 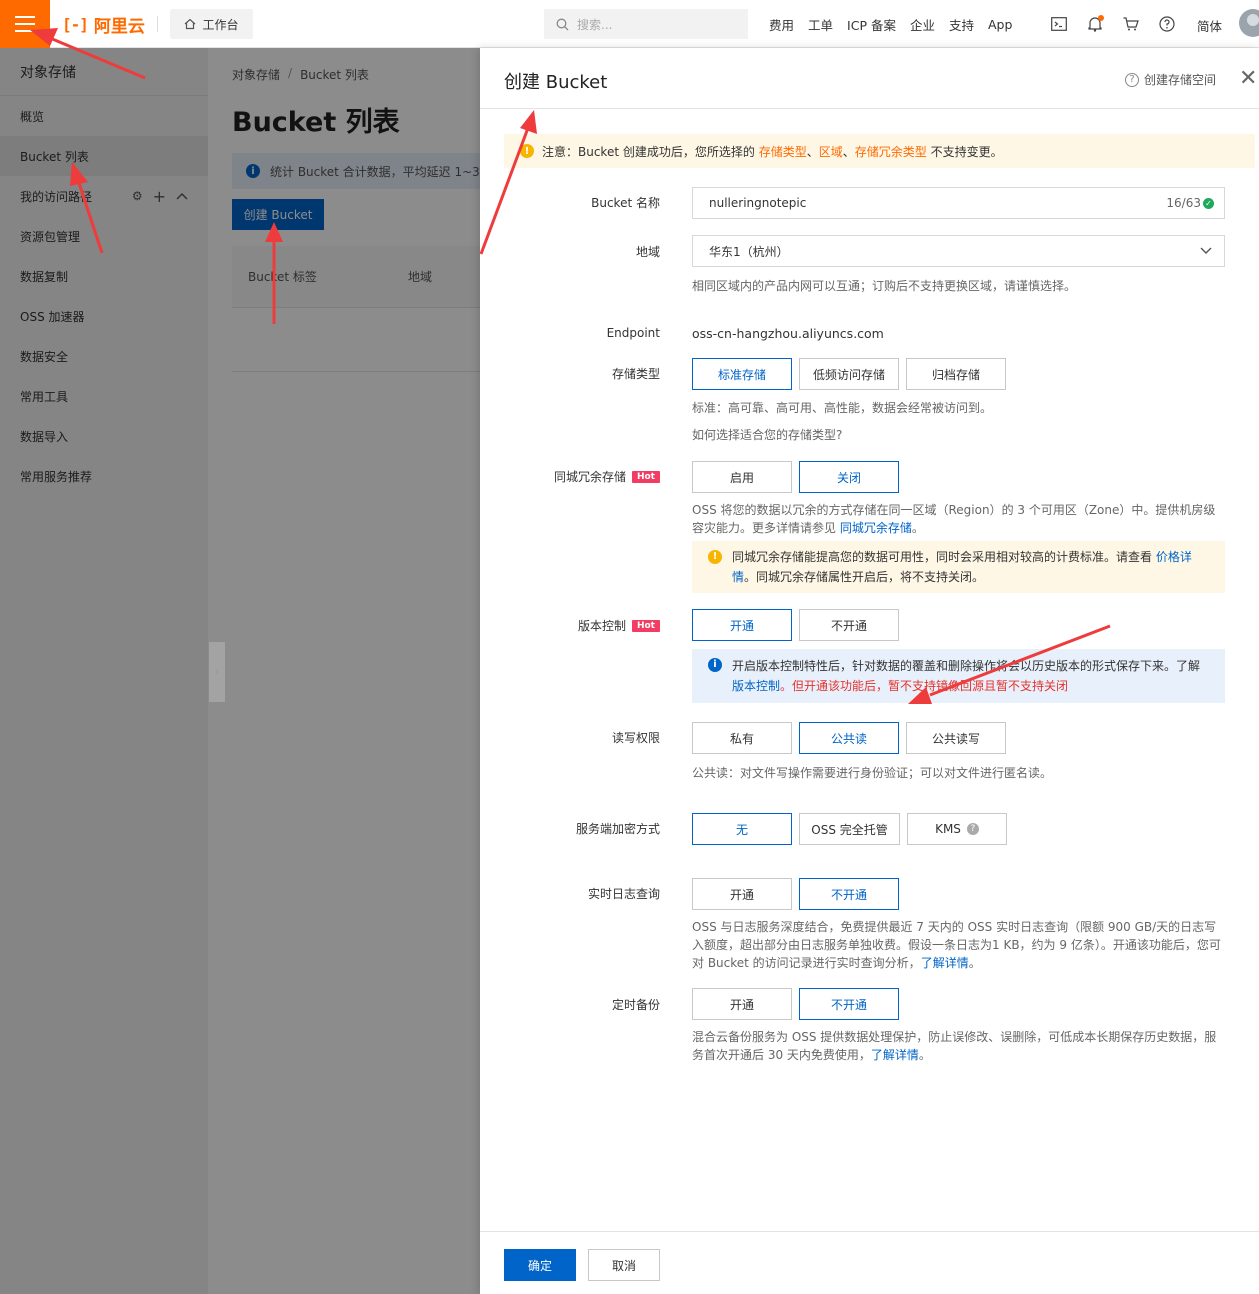 What do you see at coordinates (625, 203) in the screenshot?
I see `bucket-name-label: Bucket 名称` at bounding box center [625, 203].